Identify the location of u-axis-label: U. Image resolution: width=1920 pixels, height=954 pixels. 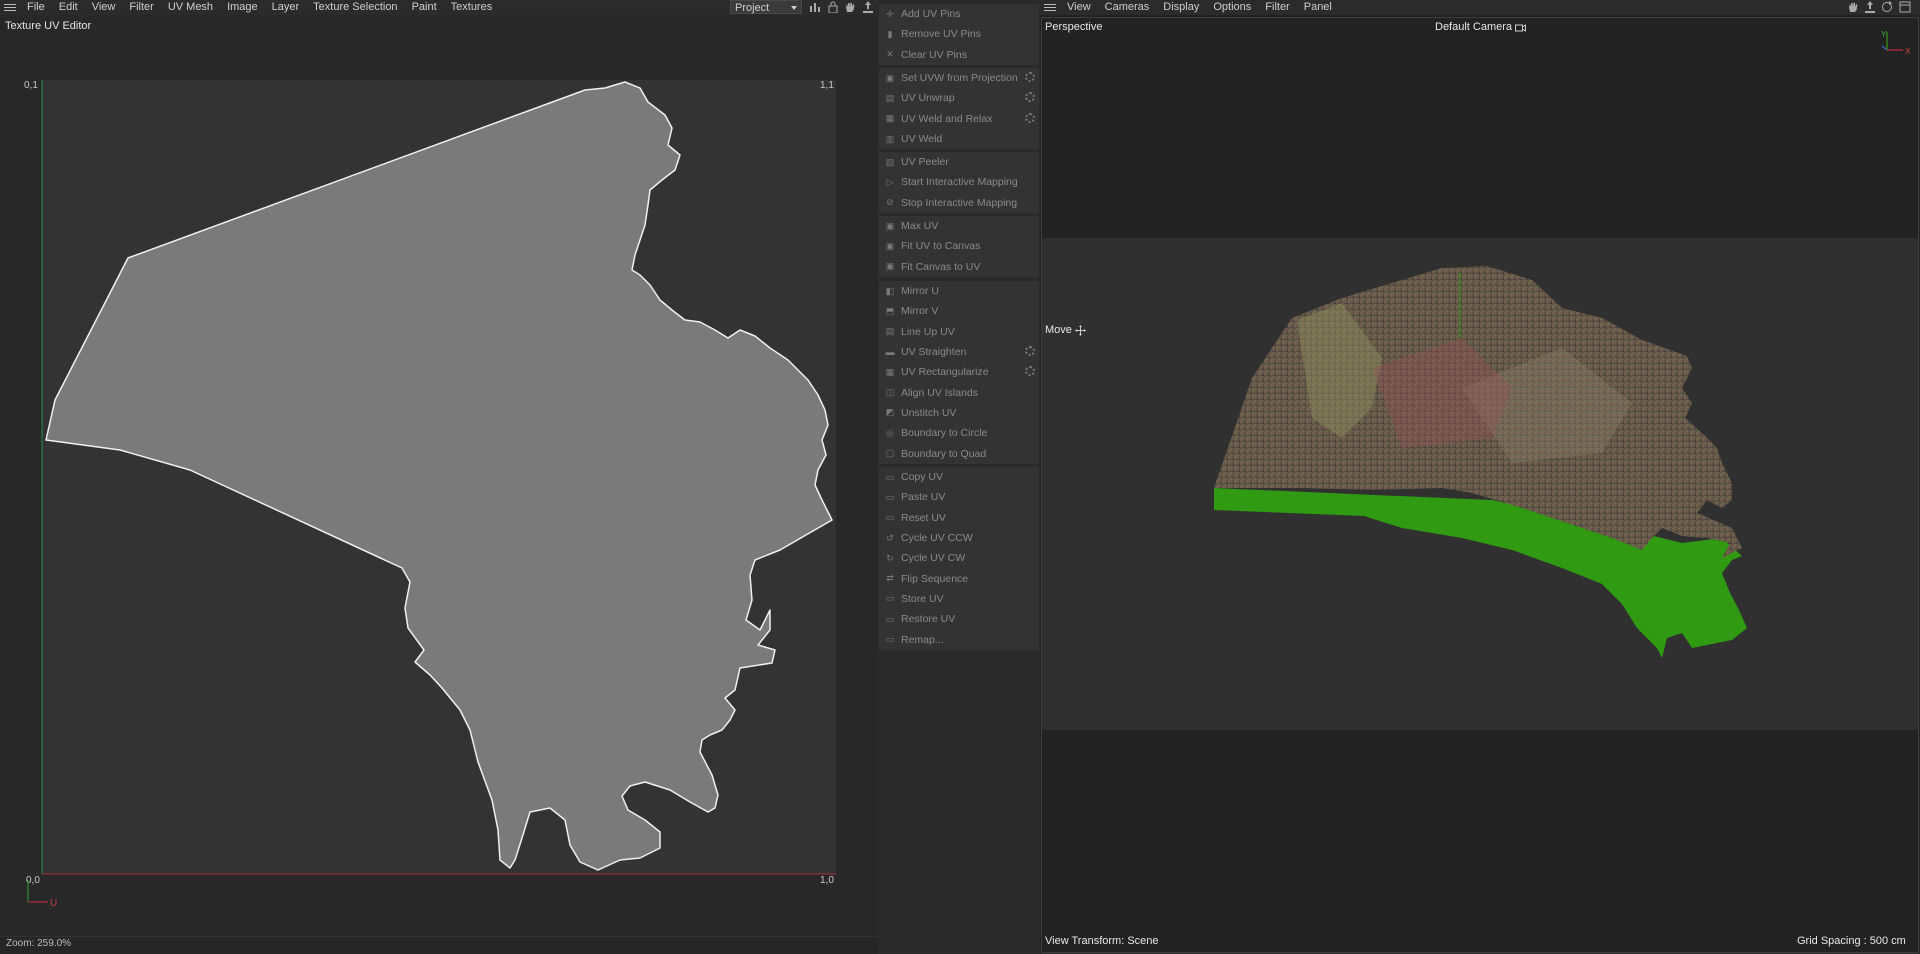
(54, 903).